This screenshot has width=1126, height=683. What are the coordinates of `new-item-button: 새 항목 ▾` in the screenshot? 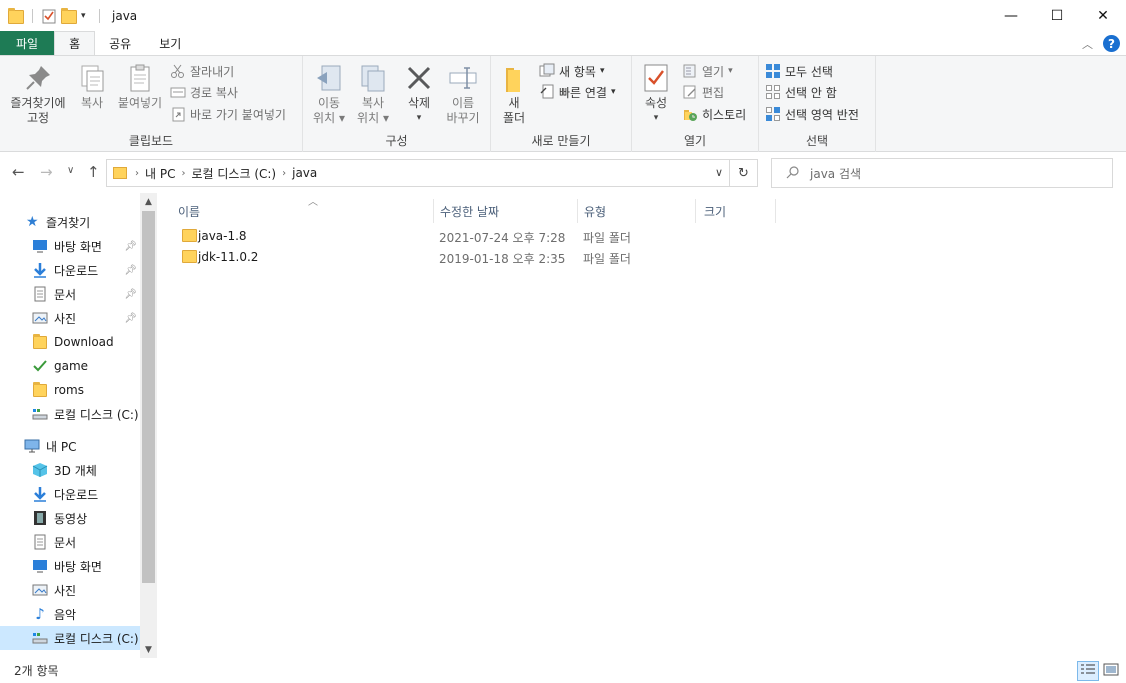 It's located at (571, 71).